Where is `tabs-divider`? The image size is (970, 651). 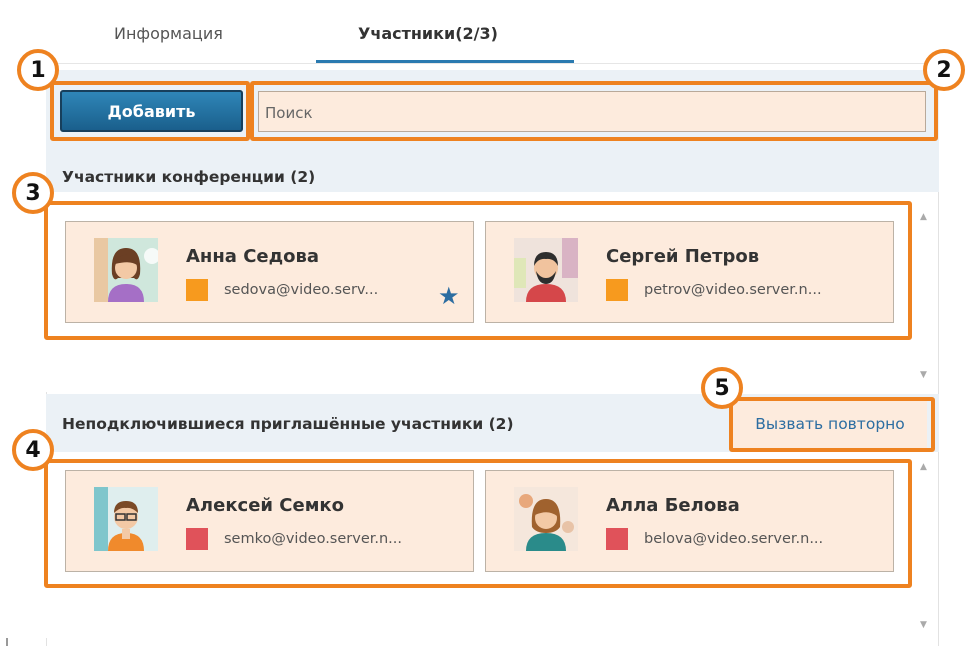
tabs-divider is located at coordinates (492, 63).